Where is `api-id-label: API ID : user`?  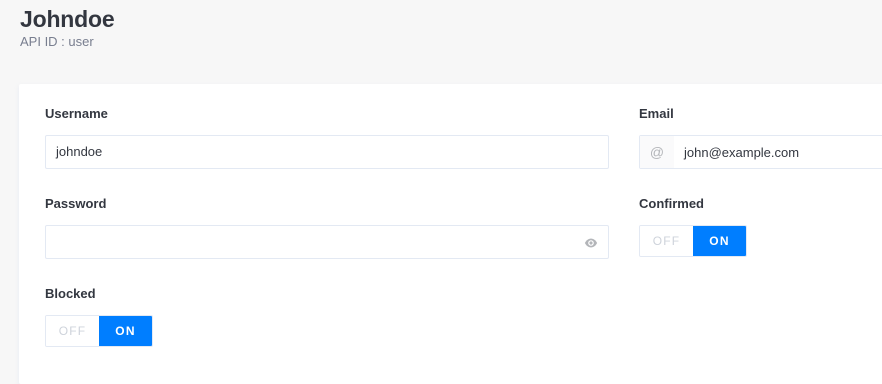 api-id-label: API ID : user is located at coordinates (57, 41).